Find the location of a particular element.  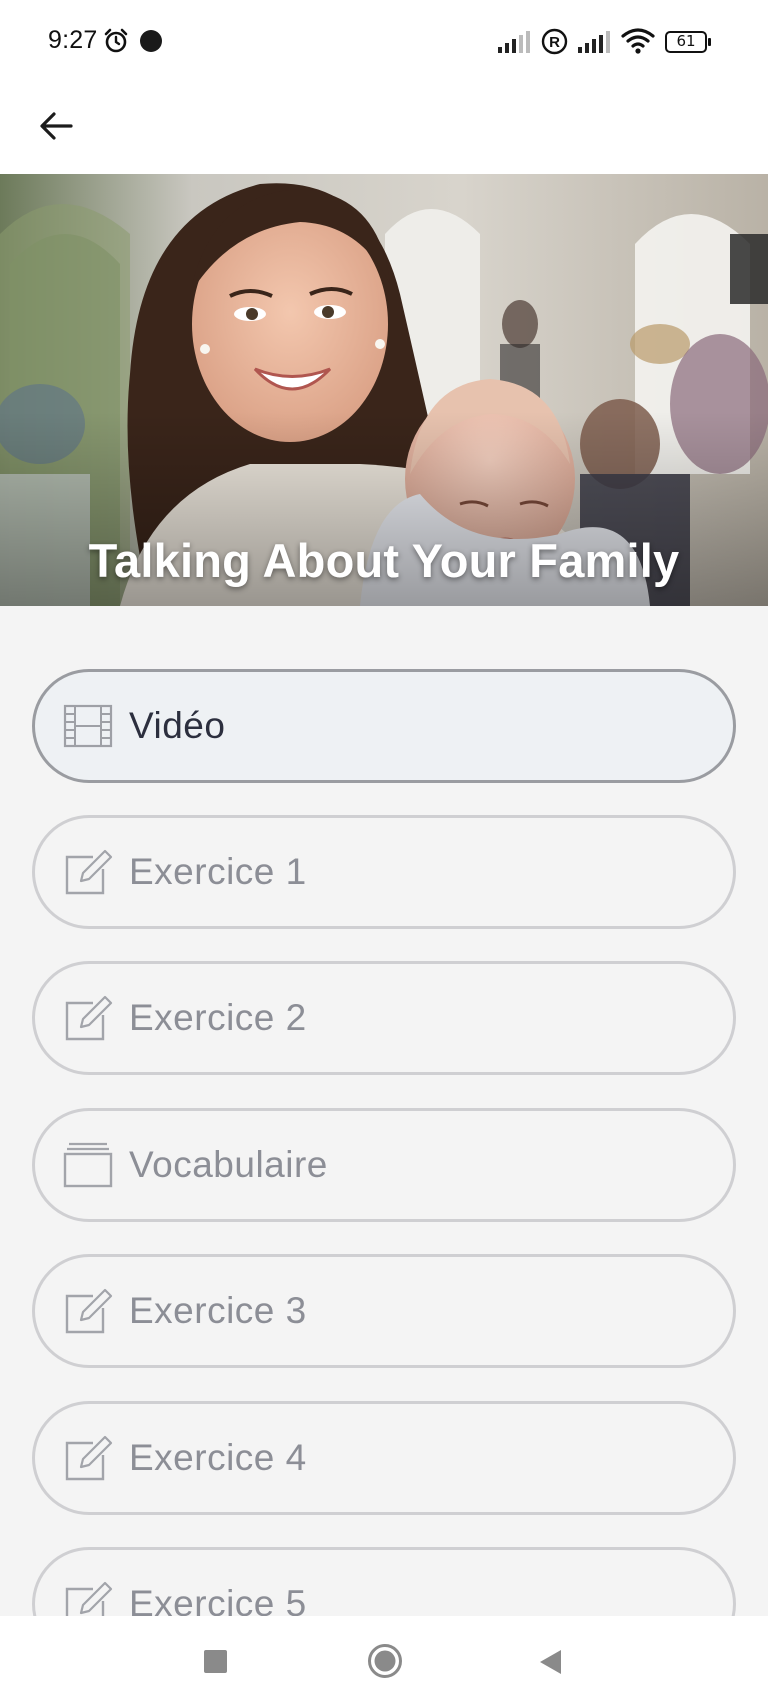

menu-item-label: Exercice 3 is located at coordinates (218, 1310).